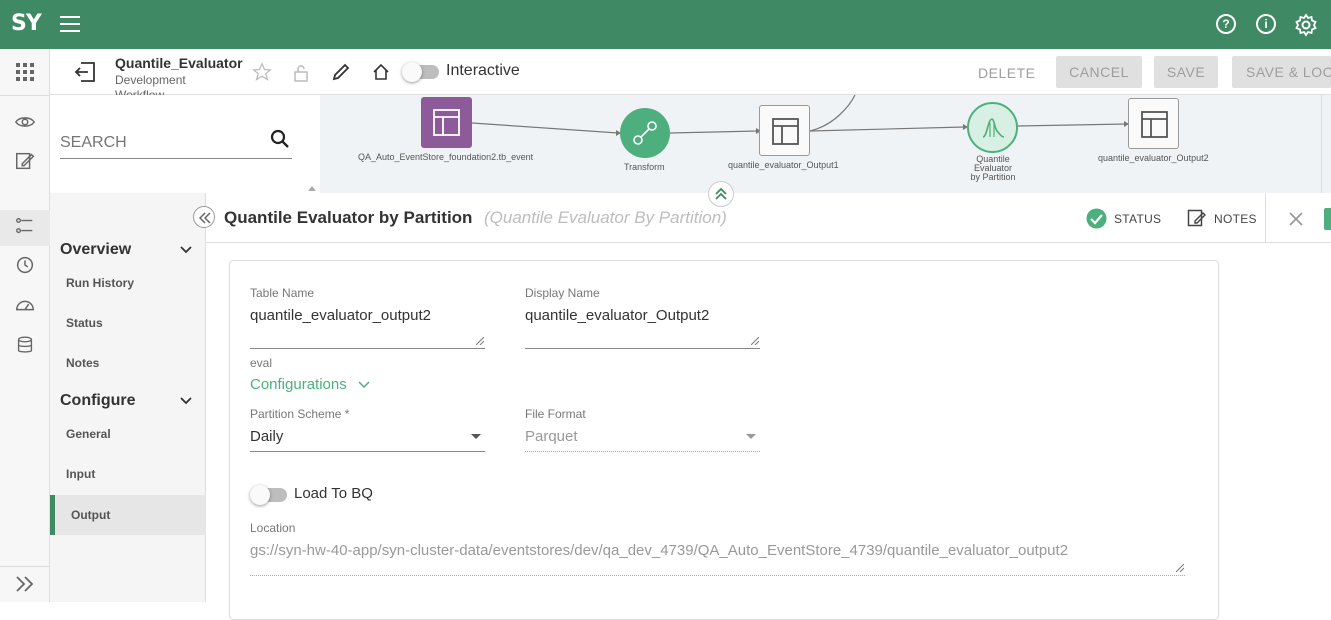 The image size is (1331, 620). What do you see at coordinates (312, 188) in the screenshot?
I see `scroll-up-icon` at bounding box center [312, 188].